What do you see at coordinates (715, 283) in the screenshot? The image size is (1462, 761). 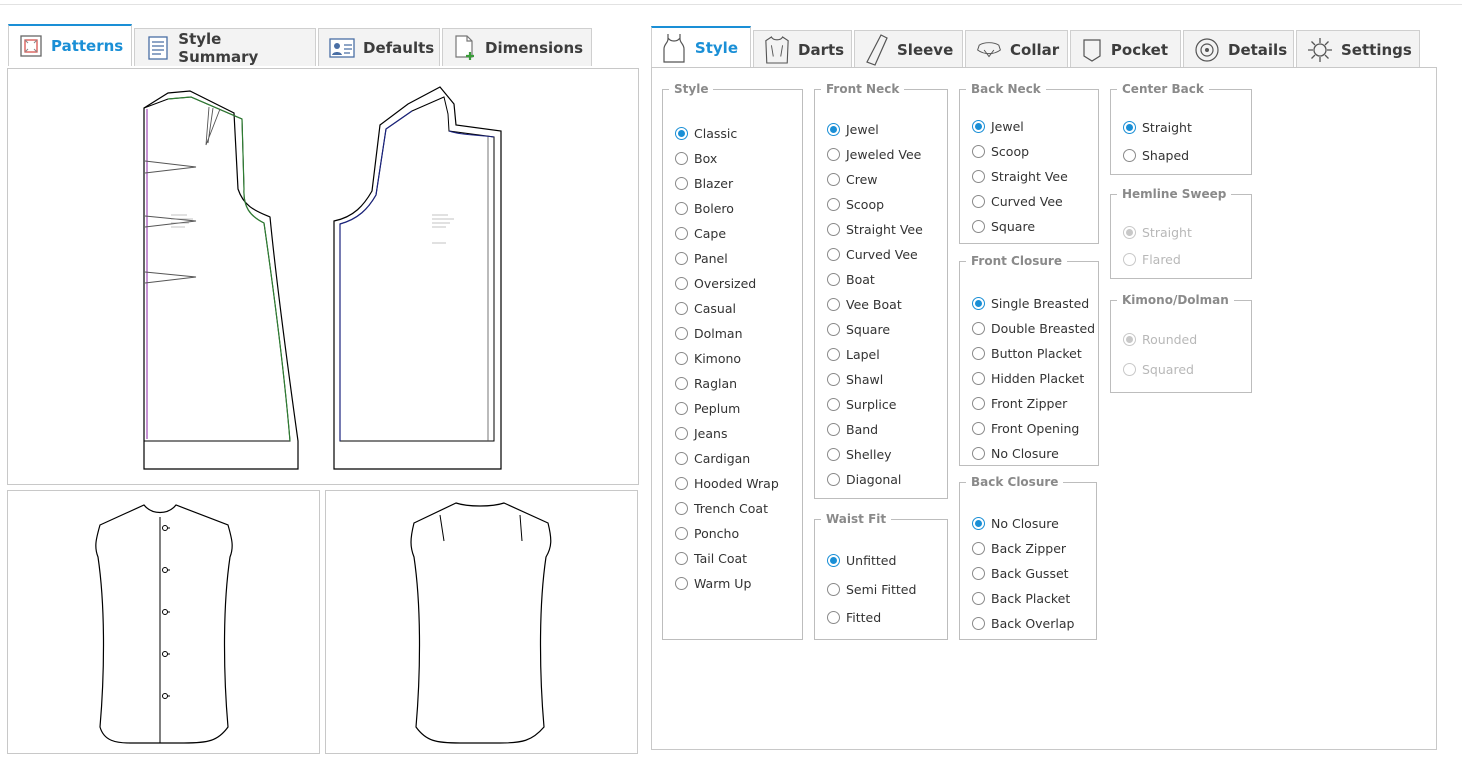 I see `radio-option: Oversized` at bounding box center [715, 283].